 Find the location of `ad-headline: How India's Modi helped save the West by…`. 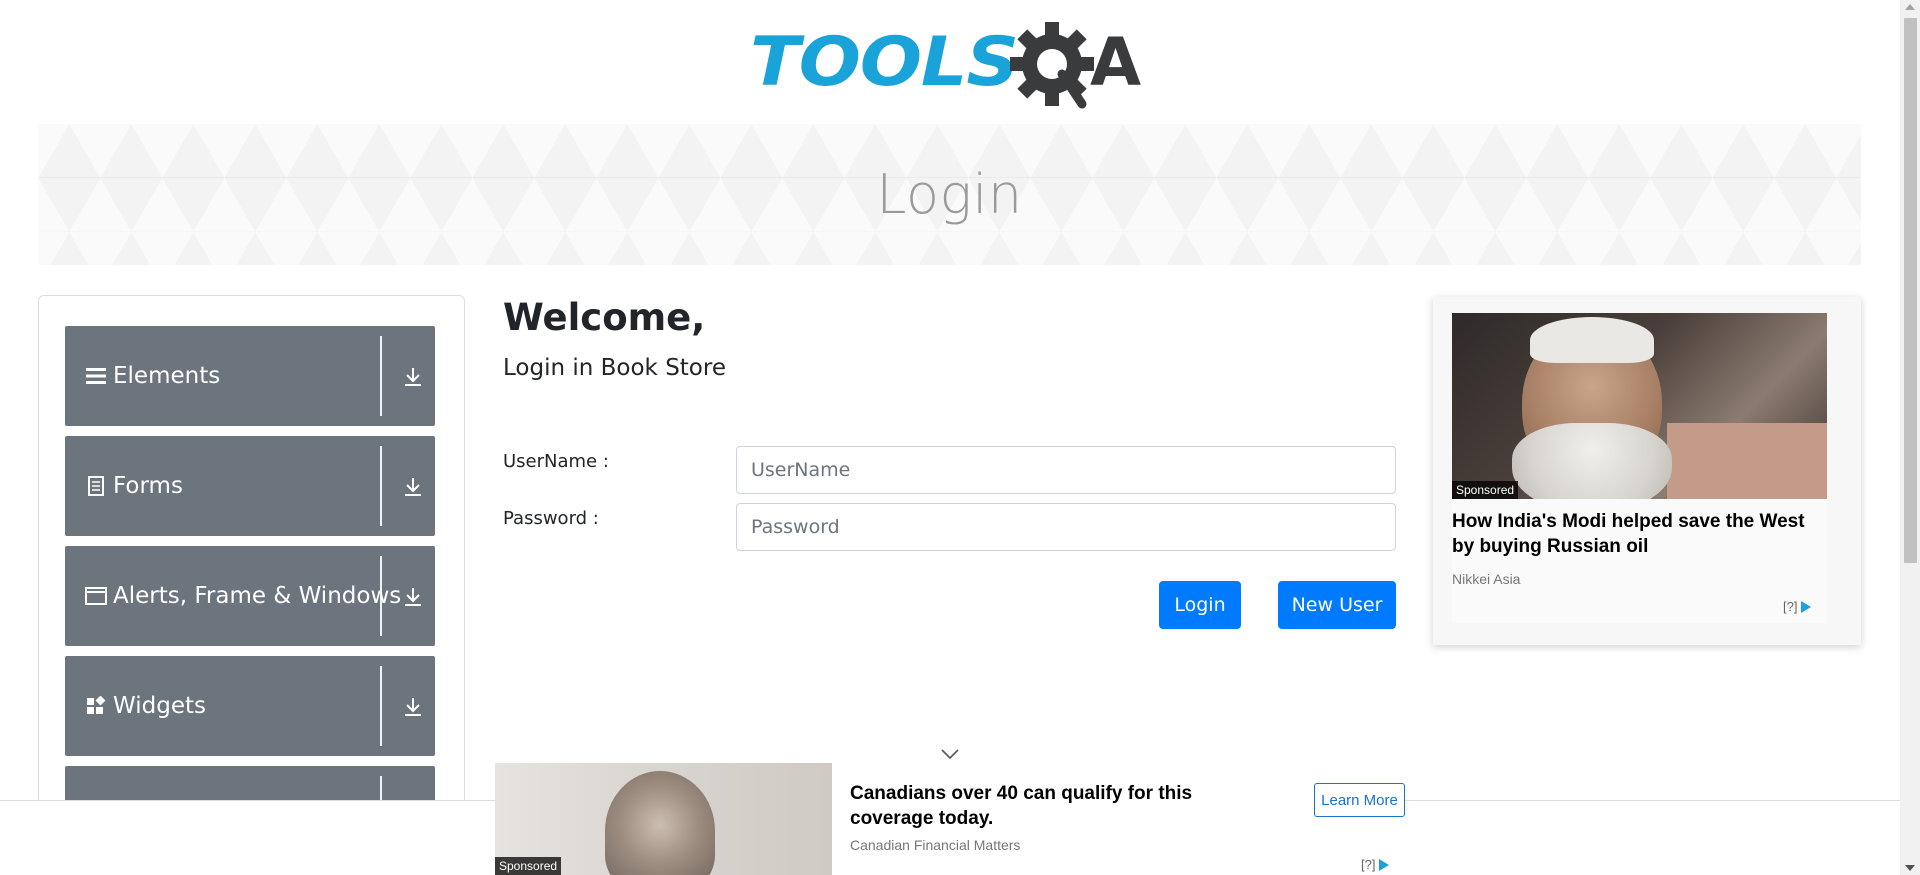

ad-headline: How India's Modi helped save the West by… is located at coordinates (1639, 534).